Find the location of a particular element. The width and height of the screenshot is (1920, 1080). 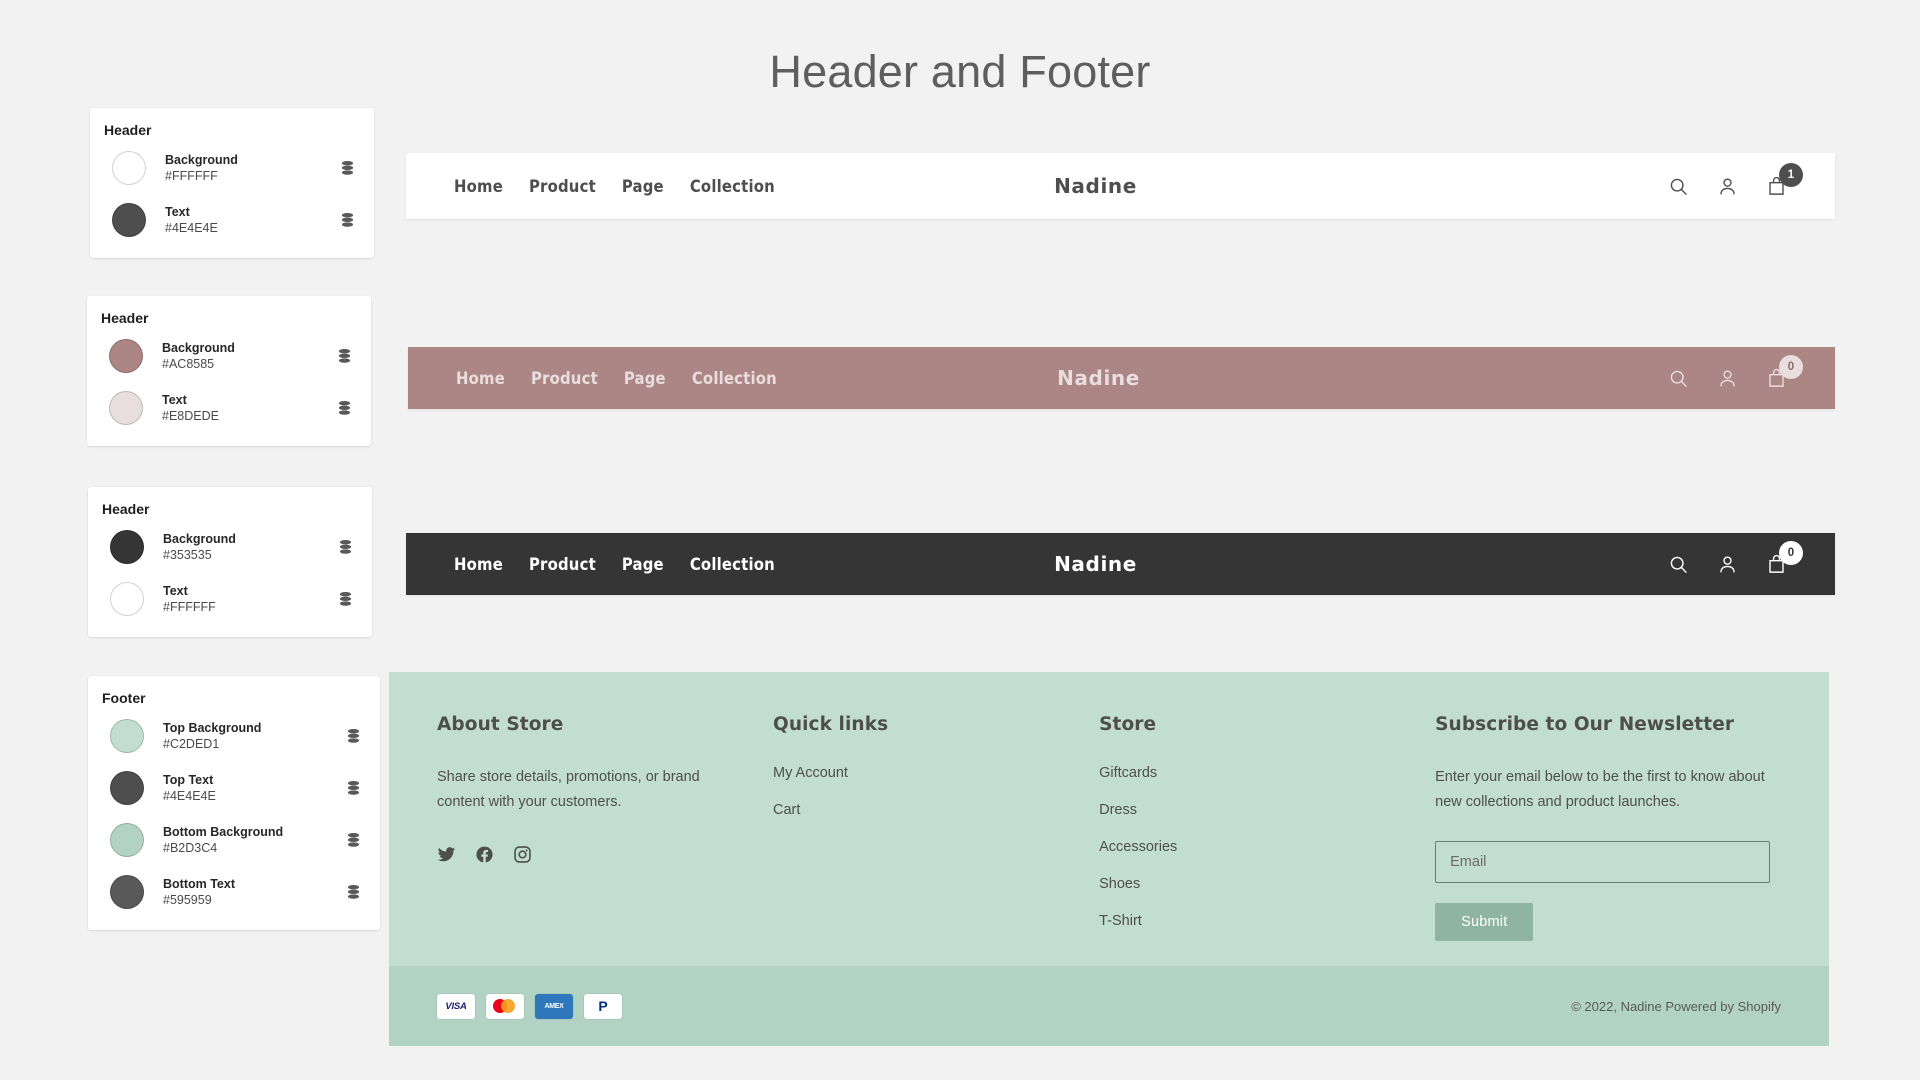

swatch-row: Text #4E4E4E is located at coordinates (232, 220).